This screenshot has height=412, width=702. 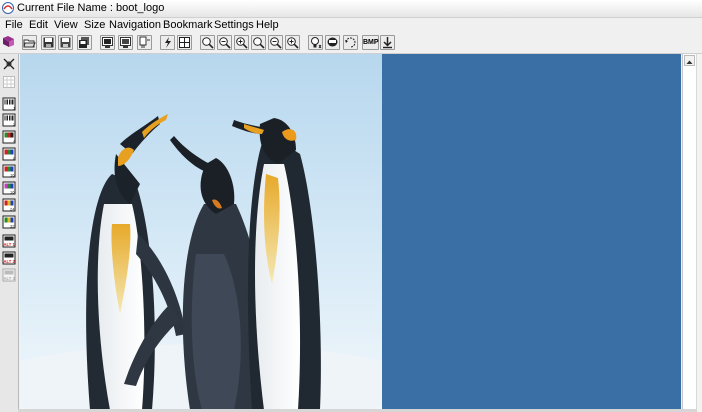 I want to click on open-folder-icon, so click(x=29, y=42).